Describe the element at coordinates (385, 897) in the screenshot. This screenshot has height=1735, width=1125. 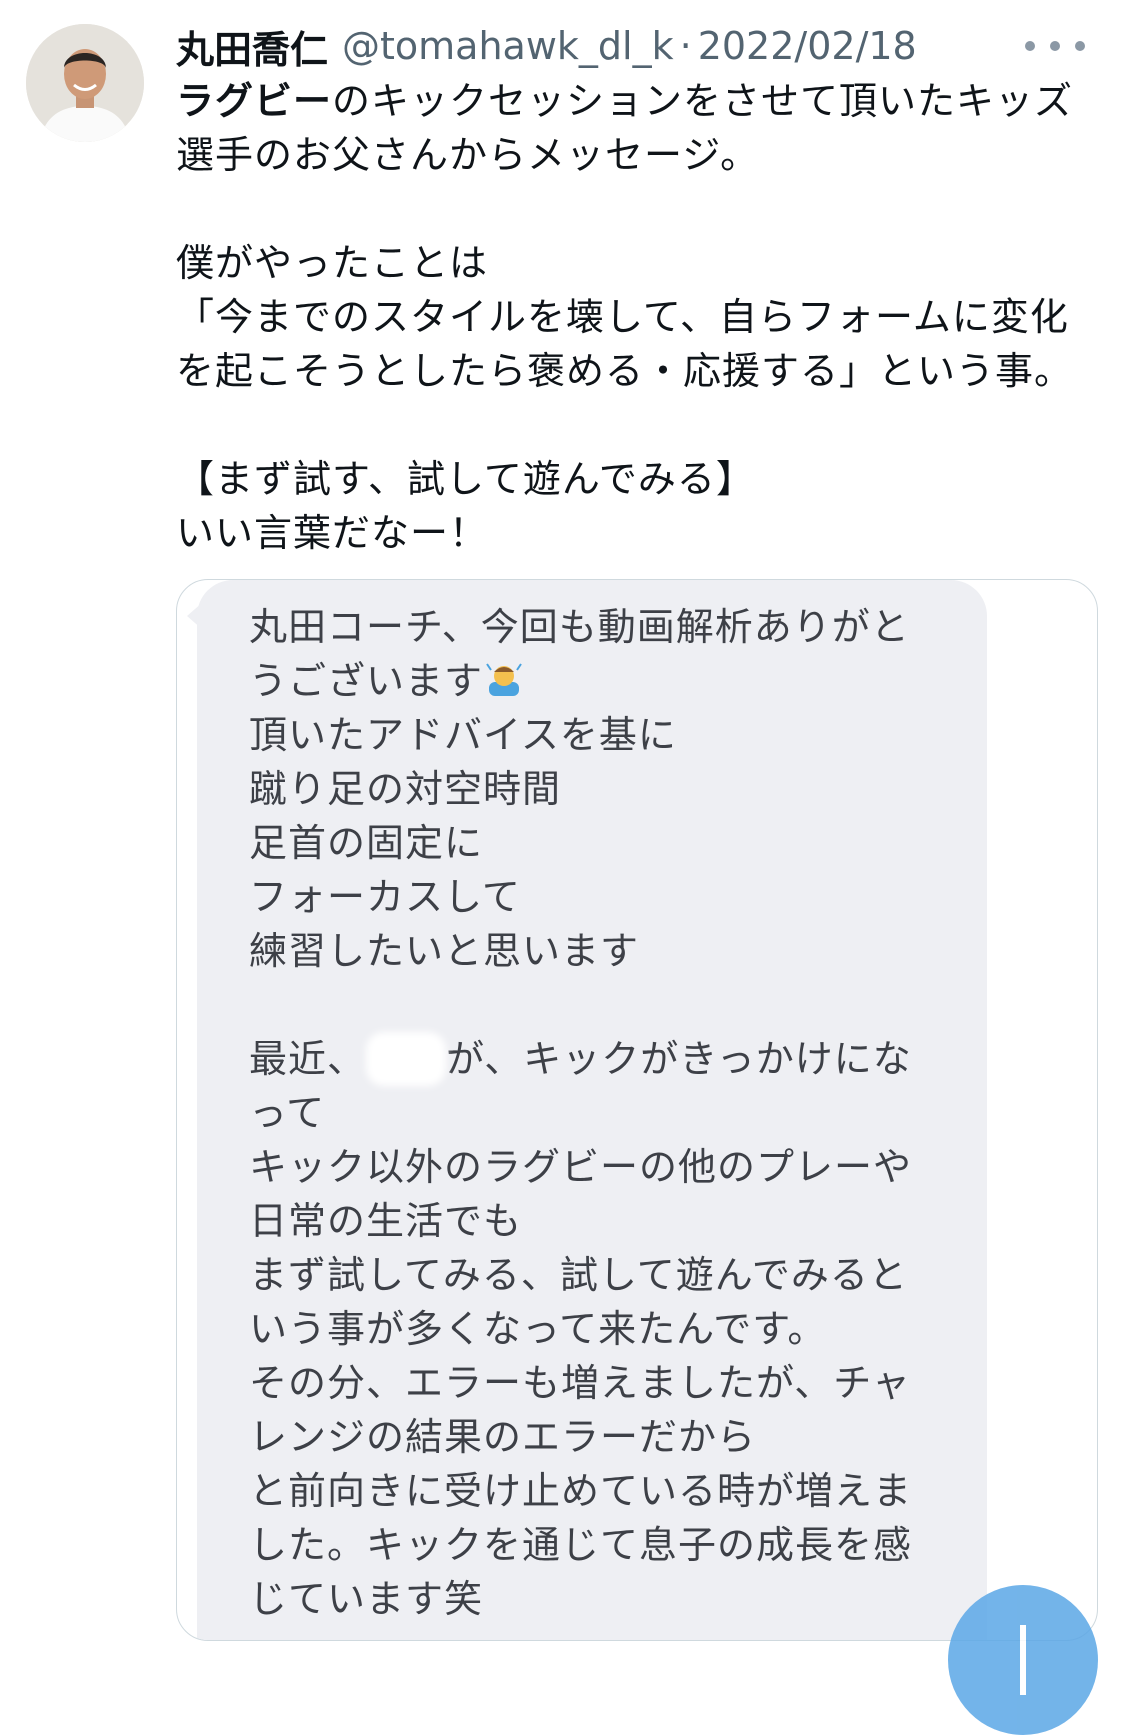
I see `message-line: フォーカスして` at that location.